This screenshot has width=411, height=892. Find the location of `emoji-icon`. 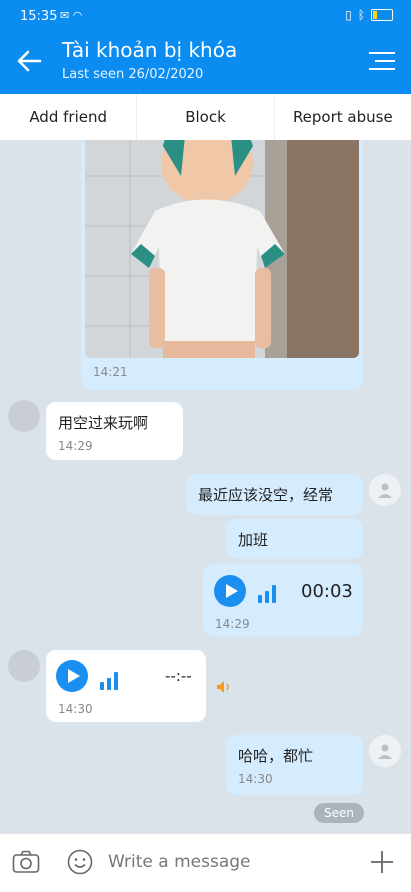

emoji-icon is located at coordinates (80, 862).